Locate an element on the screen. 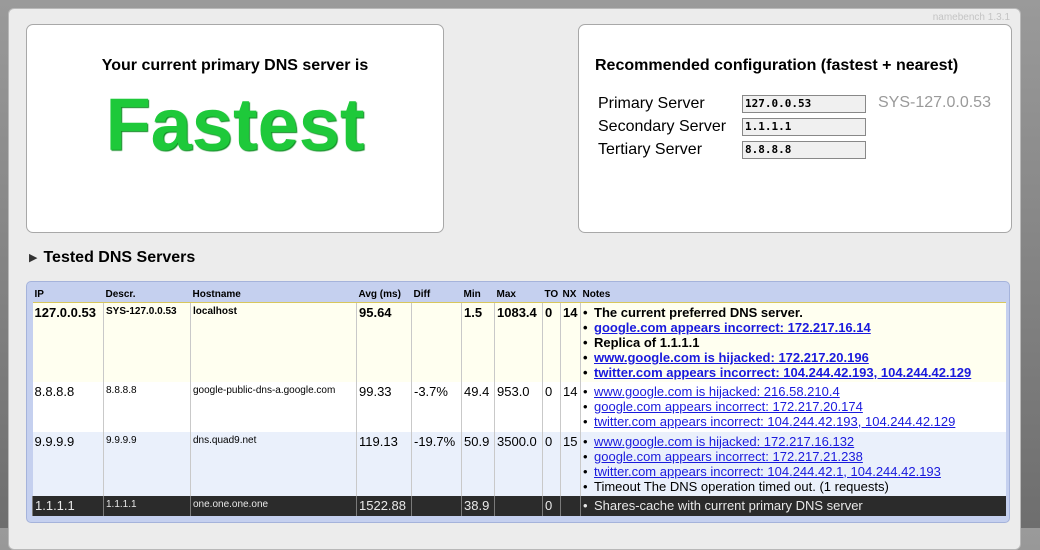 The width and height of the screenshot is (1040, 550). column-header: Diff is located at coordinates (436, 294).